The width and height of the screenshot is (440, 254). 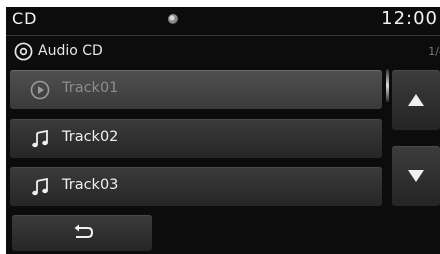 I want to click on scroll-up-button, so click(x=416, y=100).